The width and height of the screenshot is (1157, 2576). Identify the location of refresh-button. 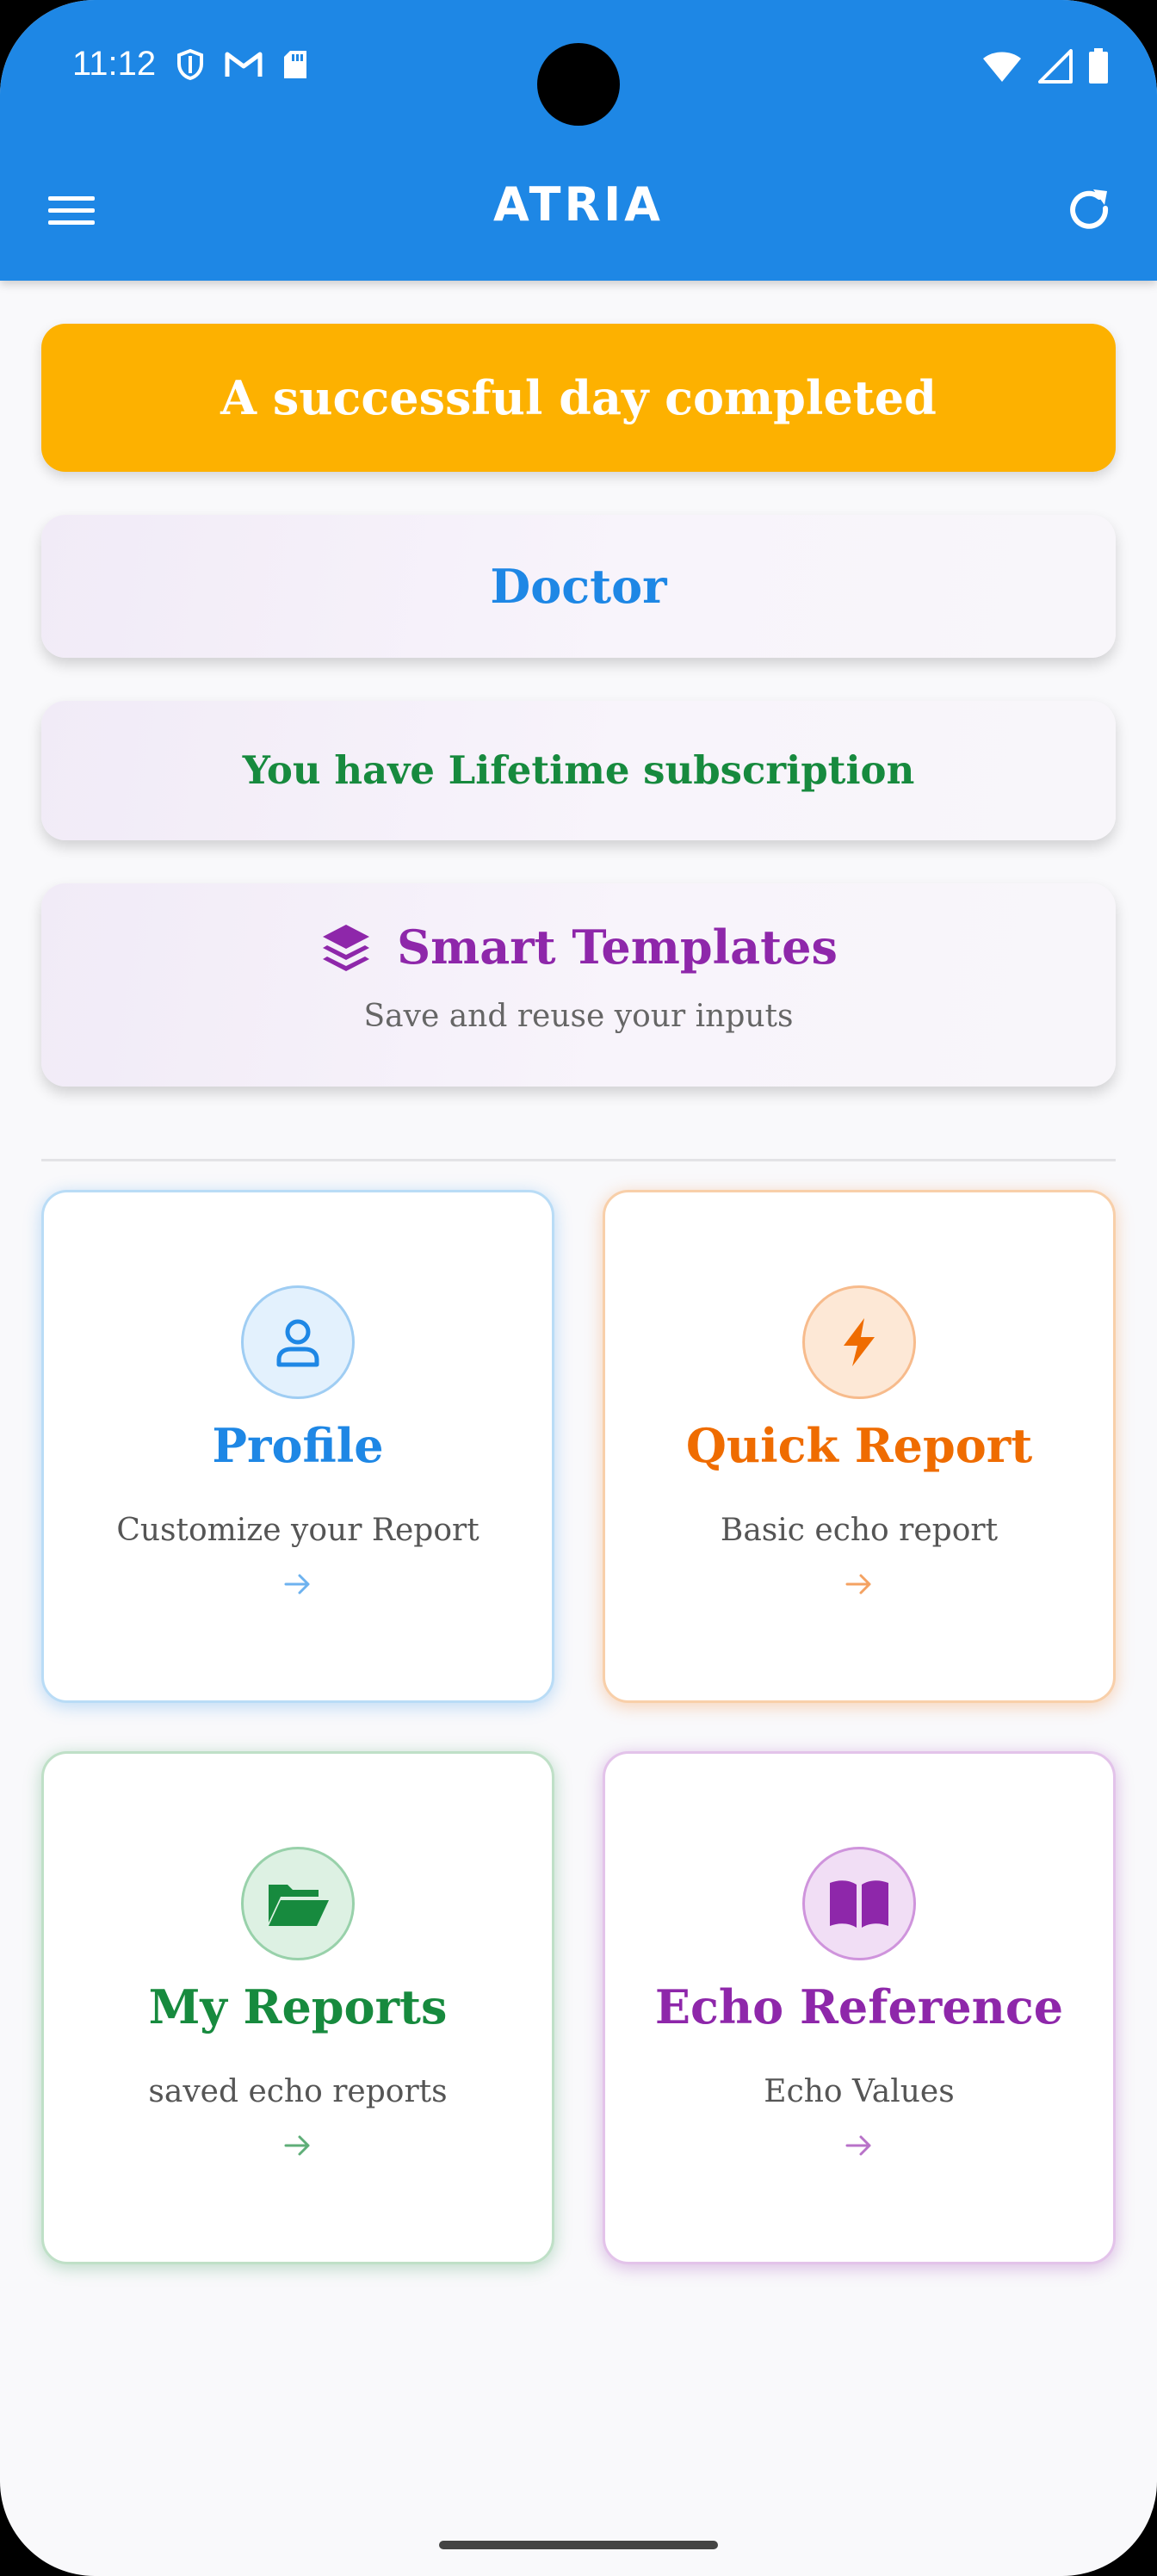
(1089, 210).